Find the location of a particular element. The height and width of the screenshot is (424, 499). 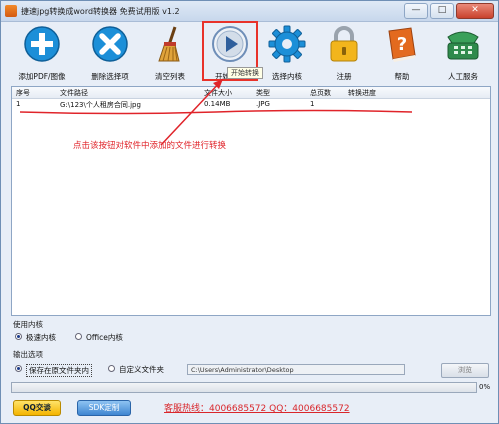

fast-kernel-radio is located at coordinates (18, 336).